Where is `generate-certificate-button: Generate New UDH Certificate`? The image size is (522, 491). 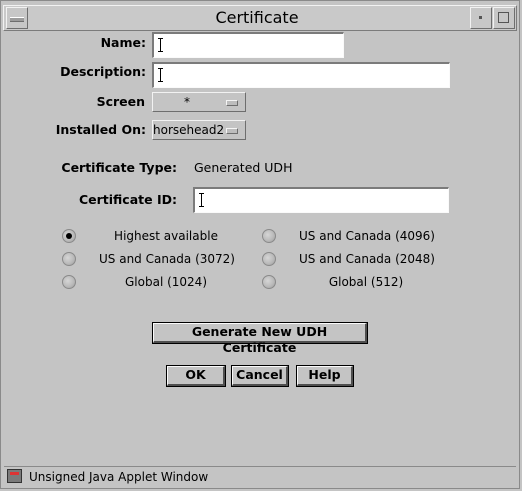 generate-certificate-button: Generate New UDH Certificate is located at coordinates (260, 339).